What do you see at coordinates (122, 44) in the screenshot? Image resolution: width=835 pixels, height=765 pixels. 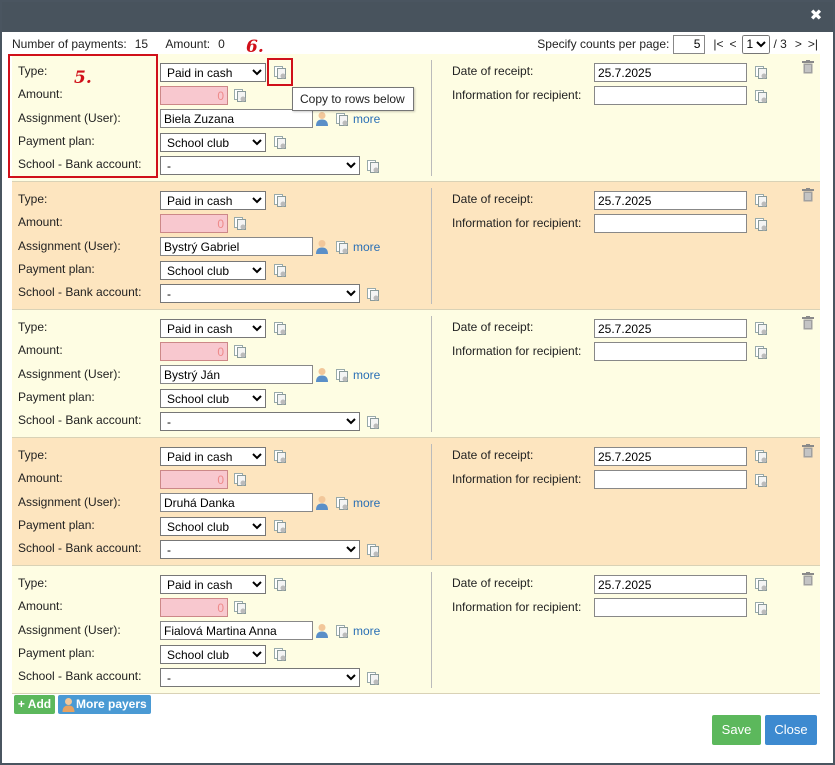 I see `payments-summary: Number of payments: 15 Amount: 0` at bounding box center [122, 44].